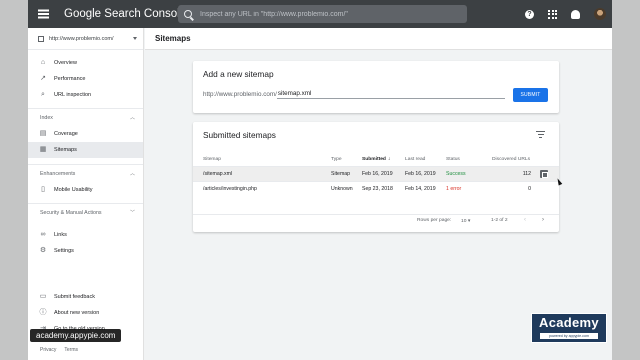 The image size is (640, 360). I want to click on chevron-right-icon: ›, so click(543, 220).